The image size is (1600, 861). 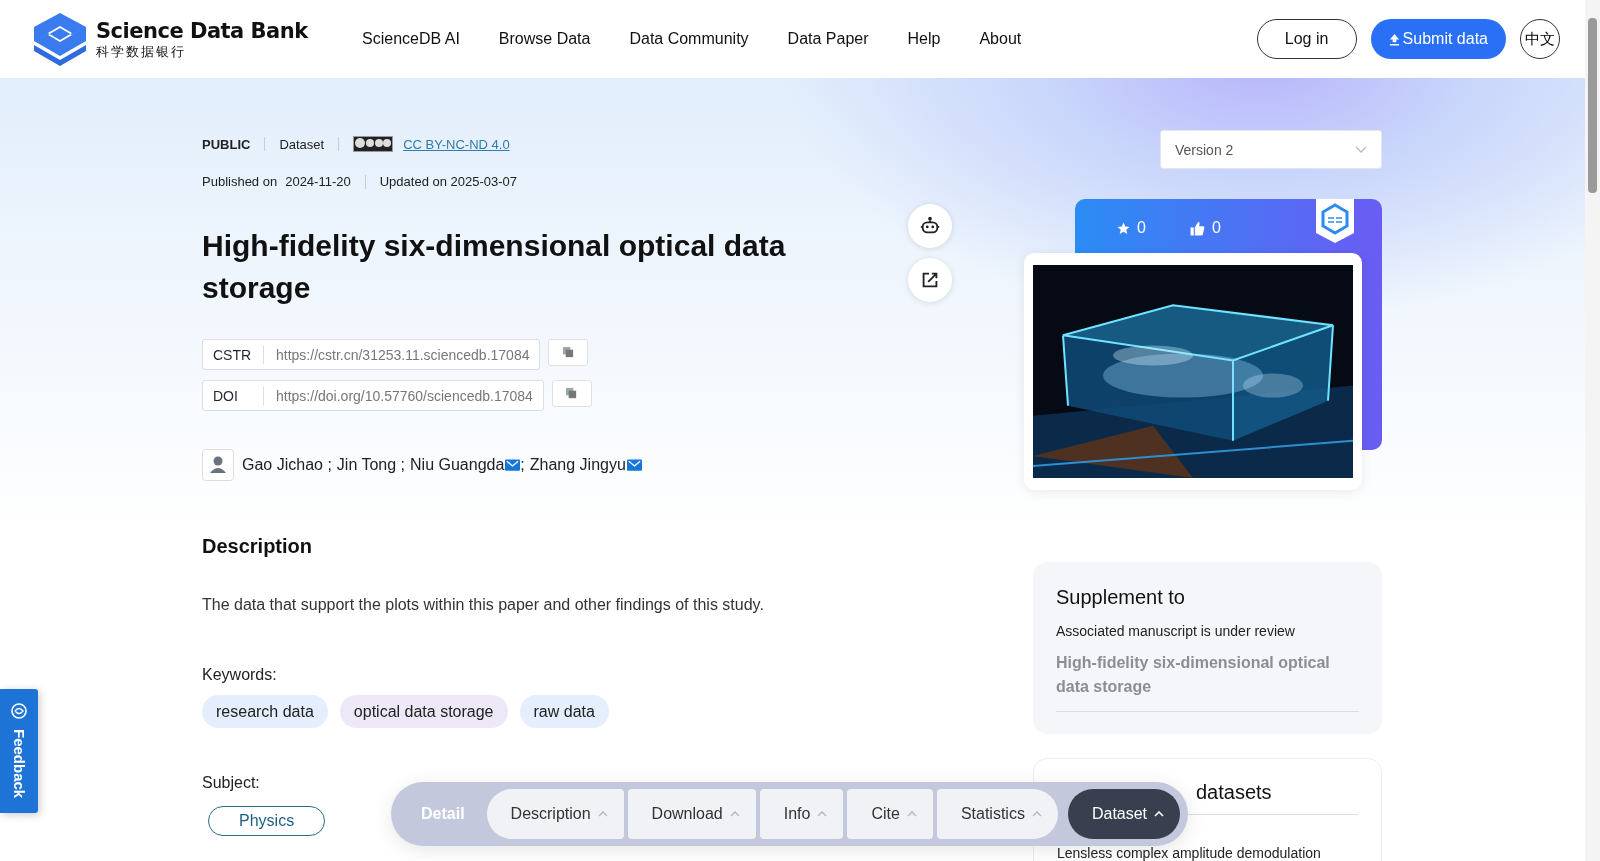 What do you see at coordinates (997, 814) in the screenshot?
I see `section-tab: Statistics` at bounding box center [997, 814].